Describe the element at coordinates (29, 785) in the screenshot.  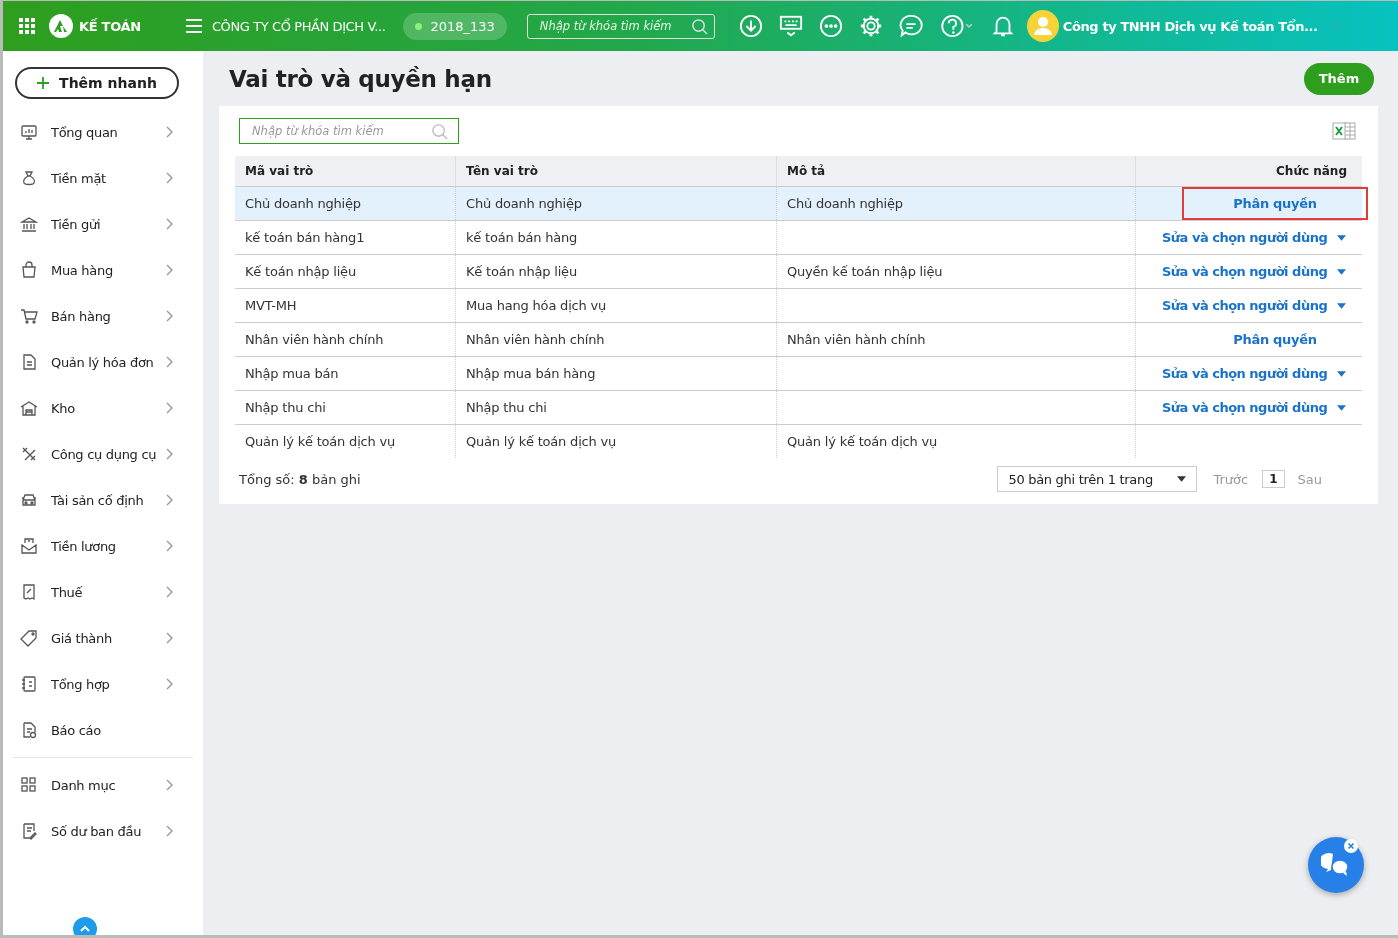
I see `grid-icon` at that location.